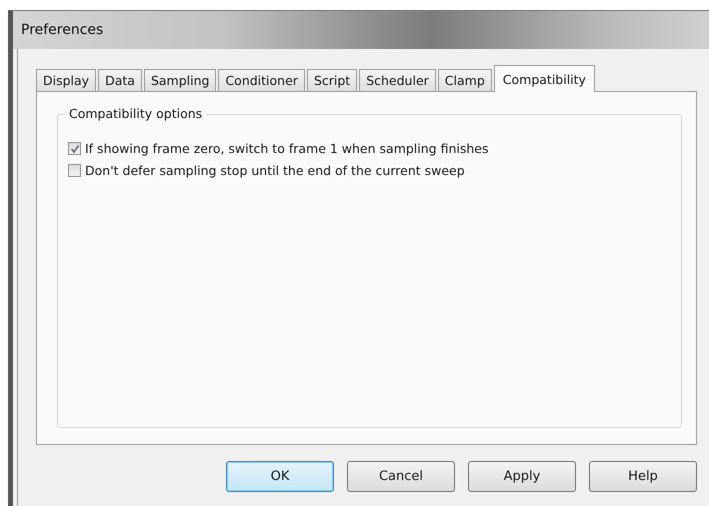  What do you see at coordinates (332, 80) in the screenshot?
I see `tab: Script` at bounding box center [332, 80].